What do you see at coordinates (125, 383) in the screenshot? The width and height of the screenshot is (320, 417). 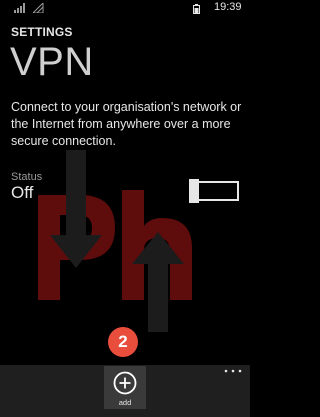 I see `plus-circle-icon` at bounding box center [125, 383].